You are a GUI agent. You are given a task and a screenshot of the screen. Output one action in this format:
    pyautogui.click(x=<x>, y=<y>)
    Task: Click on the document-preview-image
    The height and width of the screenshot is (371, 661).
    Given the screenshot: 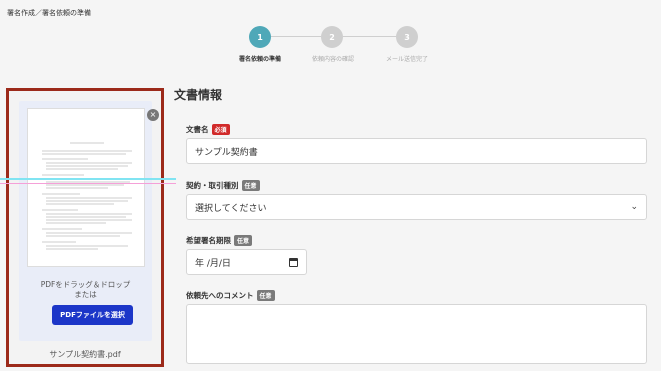 What is the action you would take?
    pyautogui.click(x=87, y=196)
    